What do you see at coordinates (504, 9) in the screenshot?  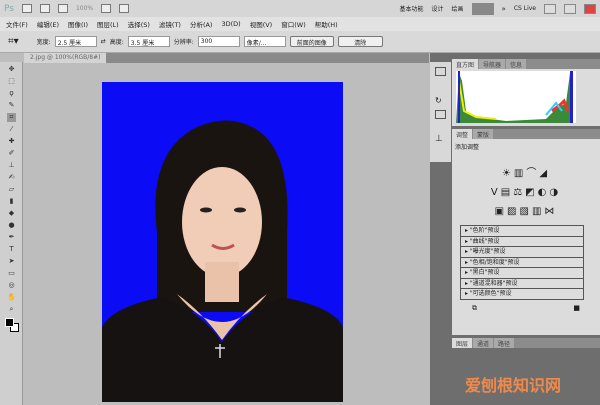 I see `more-icon: »` at bounding box center [504, 9].